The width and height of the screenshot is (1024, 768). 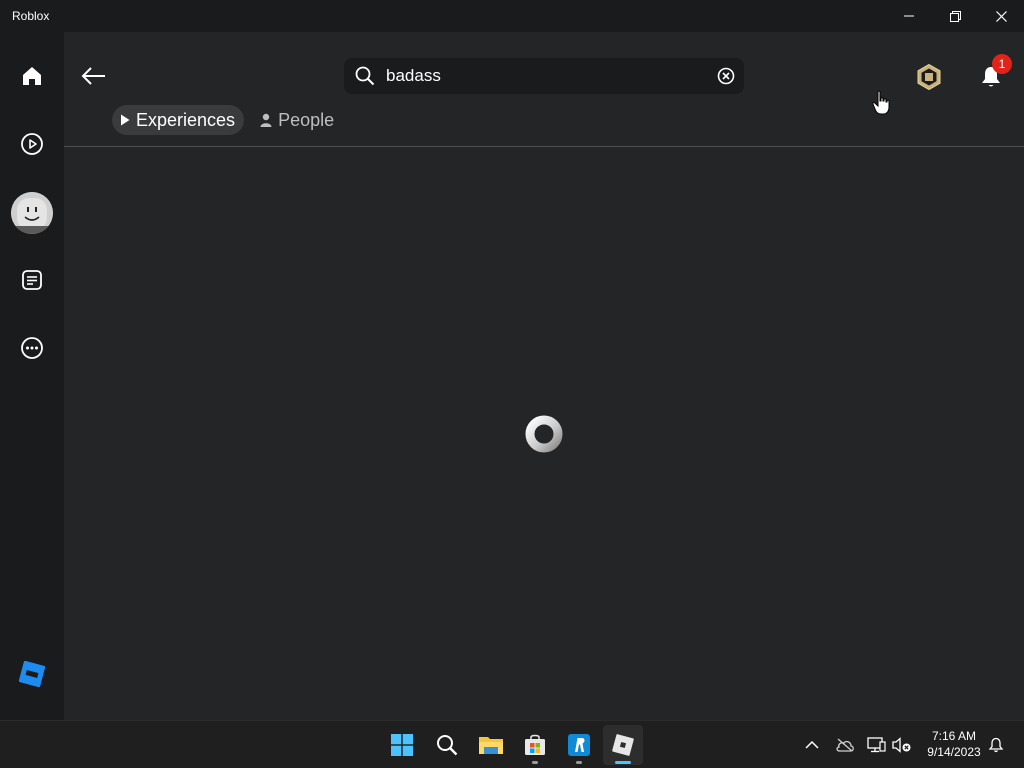 I want to click on roblox-icon, so click(x=623, y=745).